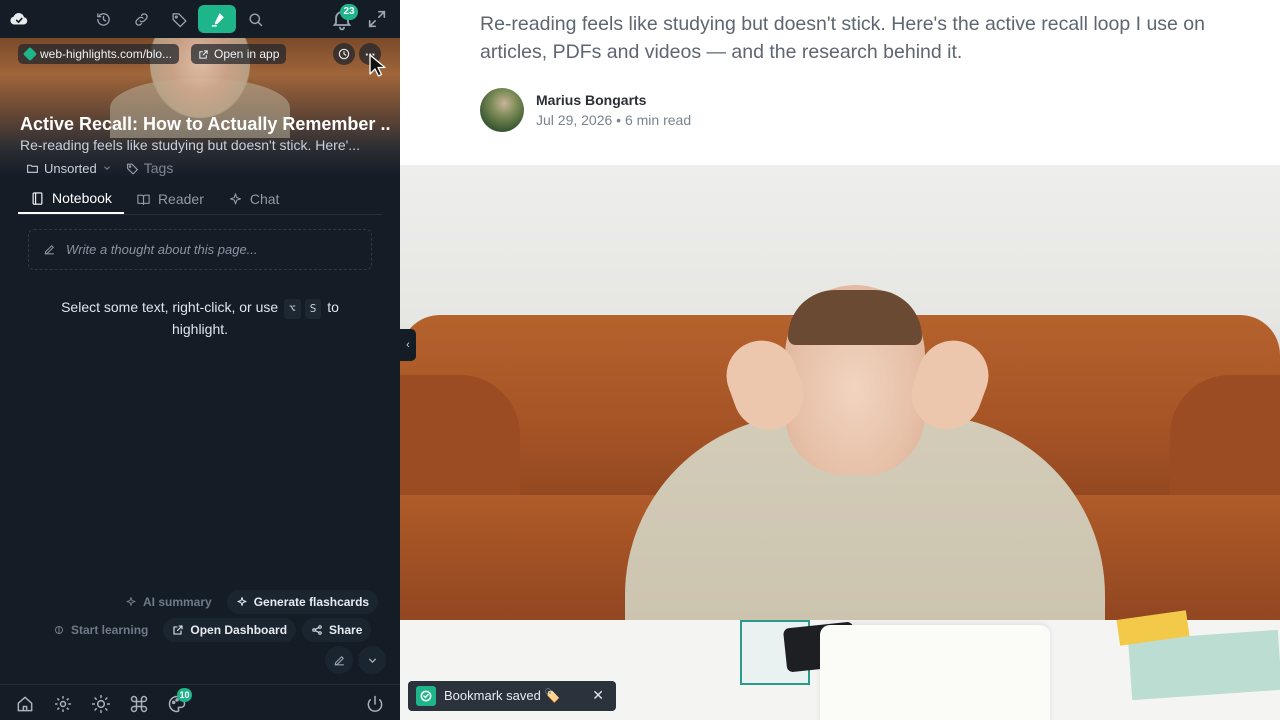 The width and height of the screenshot is (1280, 720). I want to click on tab-chat: Chat, so click(254, 199).